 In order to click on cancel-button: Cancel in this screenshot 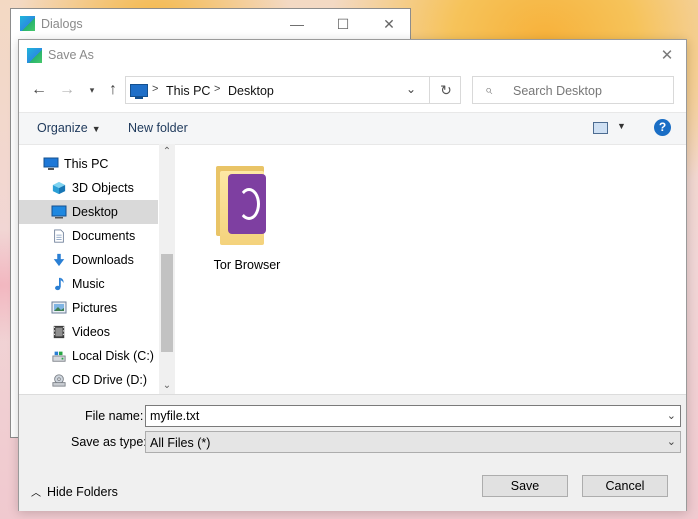, I will do `click(625, 486)`.